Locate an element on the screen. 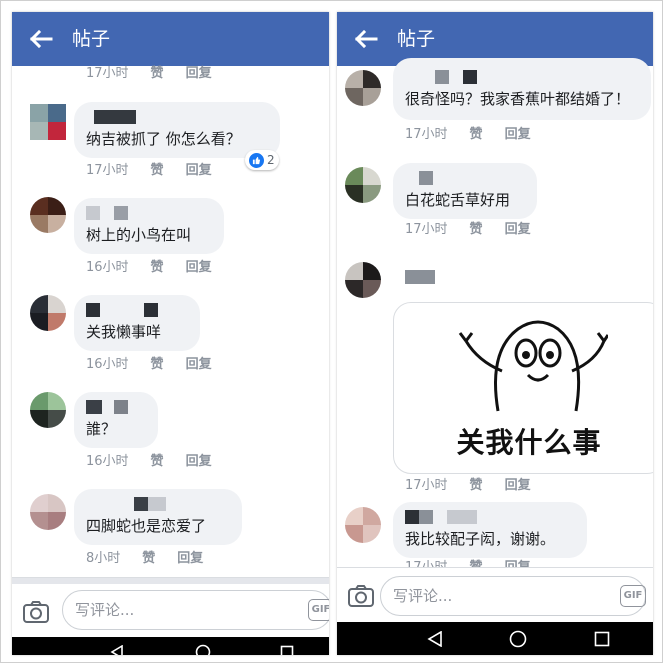 The width and height of the screenshot is (665, 665). reaction-count-value: 2 is located at coordinates (271, 160).